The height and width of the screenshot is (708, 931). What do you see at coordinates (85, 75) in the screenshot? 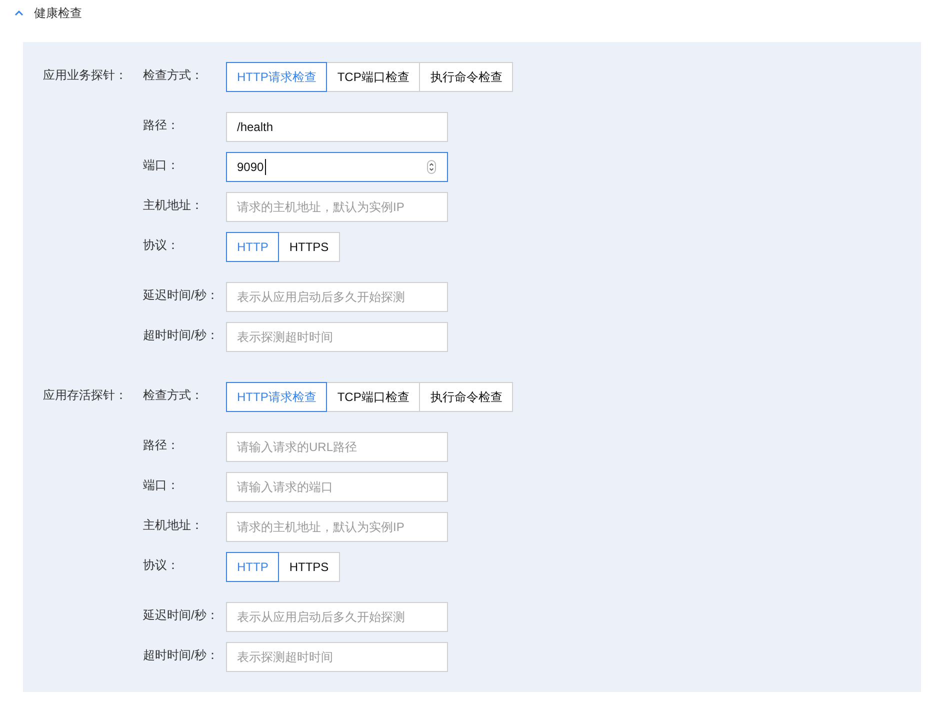
I see `probe-label: 应用业务探针：` at bounding box center [85, 75].